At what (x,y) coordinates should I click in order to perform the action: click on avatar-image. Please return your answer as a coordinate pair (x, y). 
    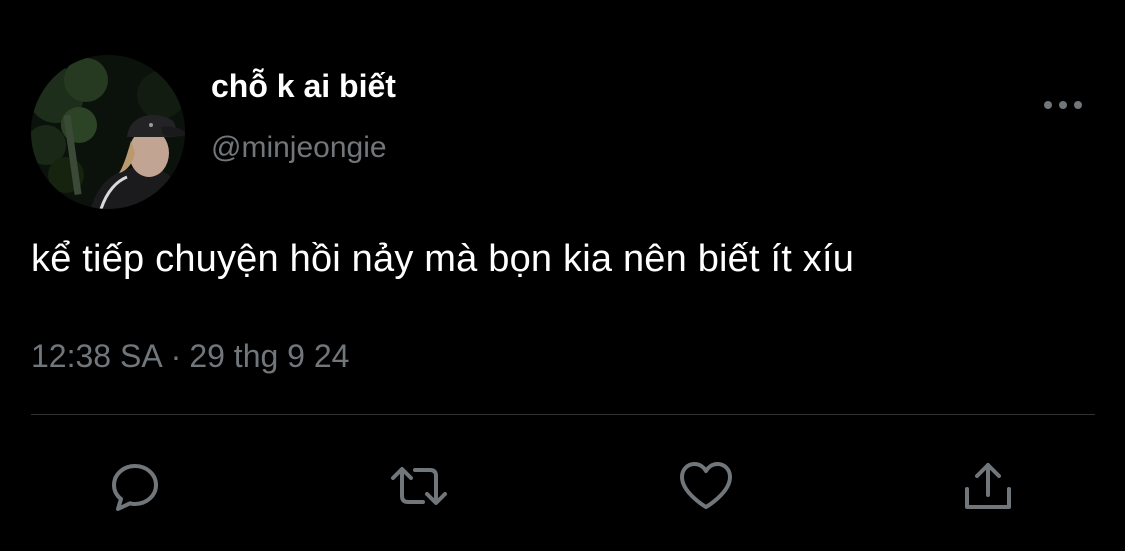
    Looking at the image, I should click on (108, 132).